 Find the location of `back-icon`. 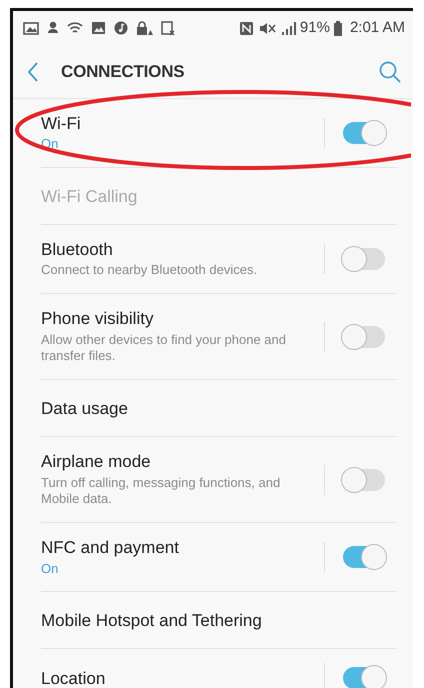

back-icon is located at coordinates (33, 72).